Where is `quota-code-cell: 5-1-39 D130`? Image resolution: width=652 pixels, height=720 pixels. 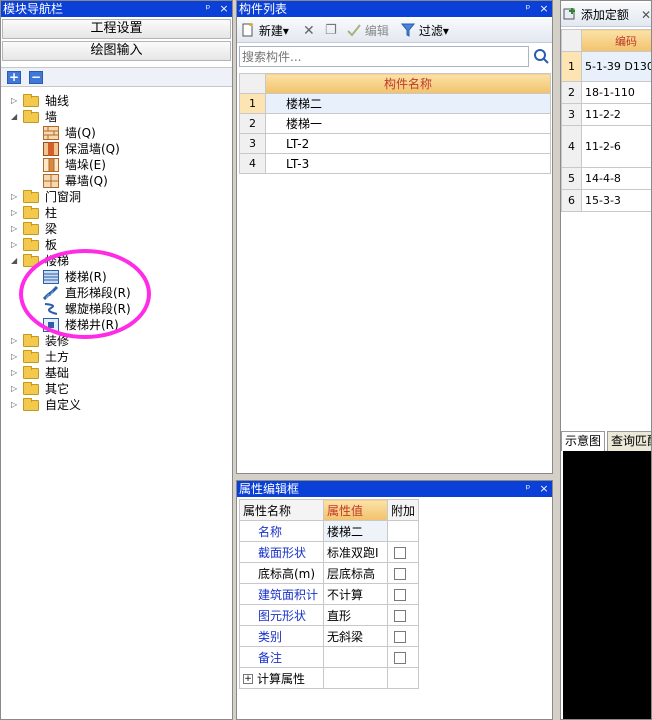
quota-code-cell: 5-1-39 D130 is located at coordinates (616, 66).